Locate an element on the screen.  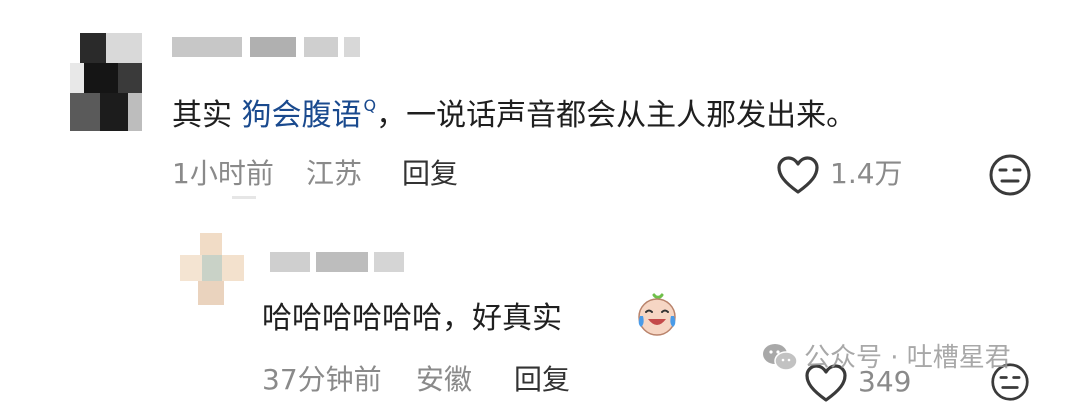
comment-location: 江苏 is located at coordinates (334, 173).